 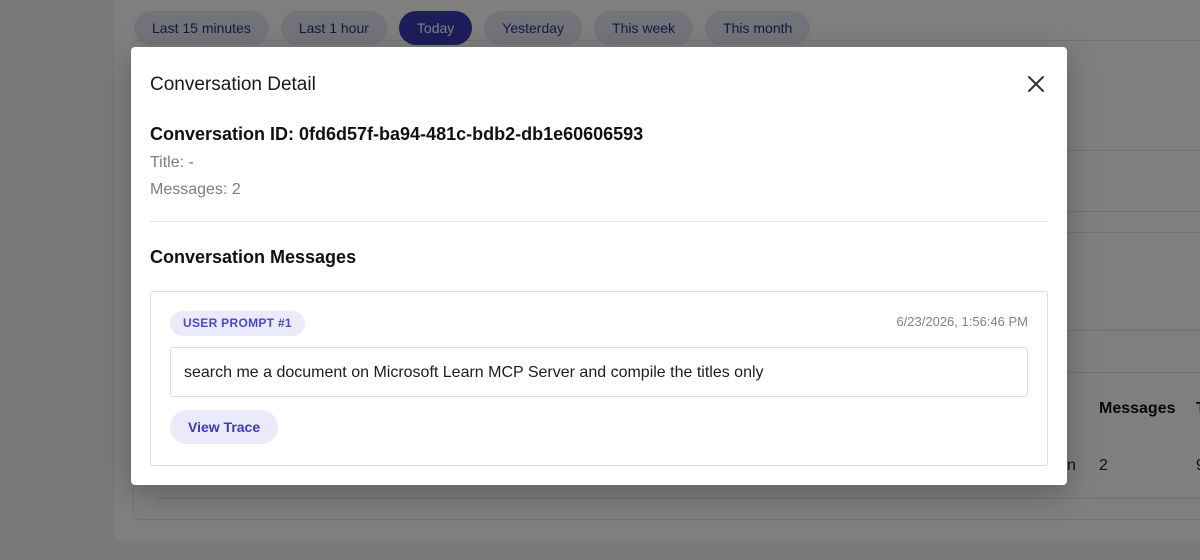 I want to click on close-icon, so click(x=1036, y=84).